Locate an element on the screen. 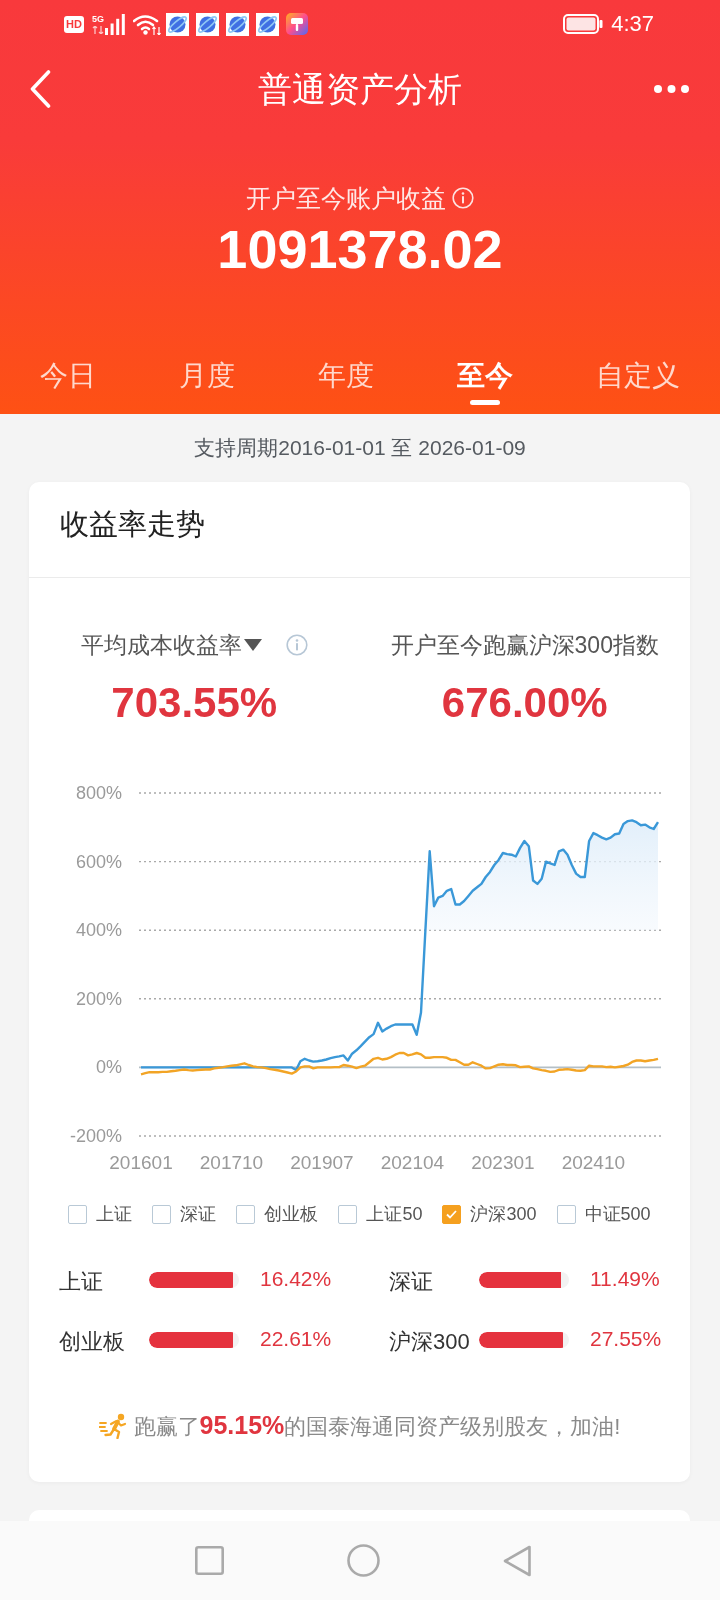  circle-icon is located at coordinates (363, 1560).